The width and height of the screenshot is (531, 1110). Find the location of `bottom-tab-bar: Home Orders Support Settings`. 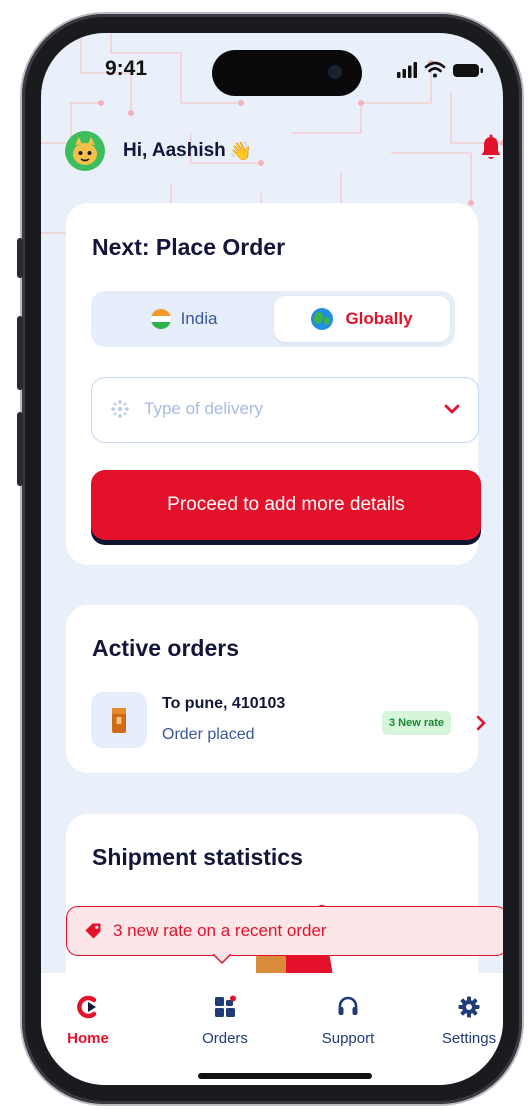

bottom-tab-bar: Home Orders Support Settings is located at coordinates (272, 1029).